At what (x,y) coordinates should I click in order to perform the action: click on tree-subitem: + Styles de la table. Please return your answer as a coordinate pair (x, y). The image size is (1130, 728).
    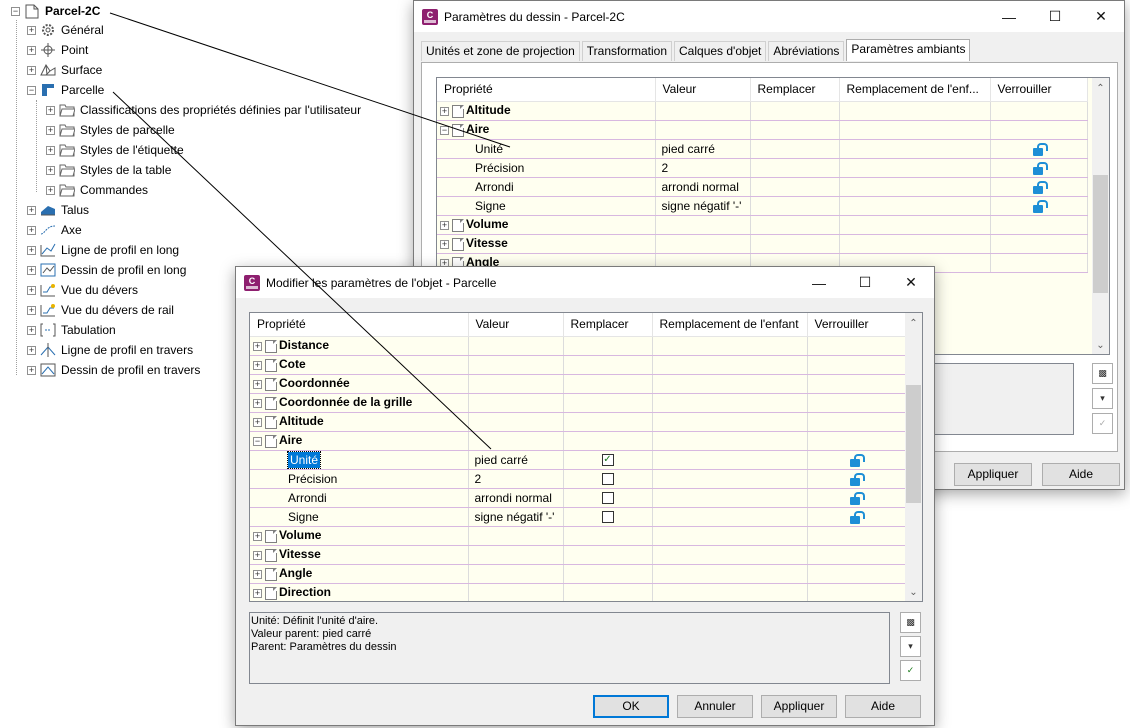
    Looking at the image, I should click on (108, 170).